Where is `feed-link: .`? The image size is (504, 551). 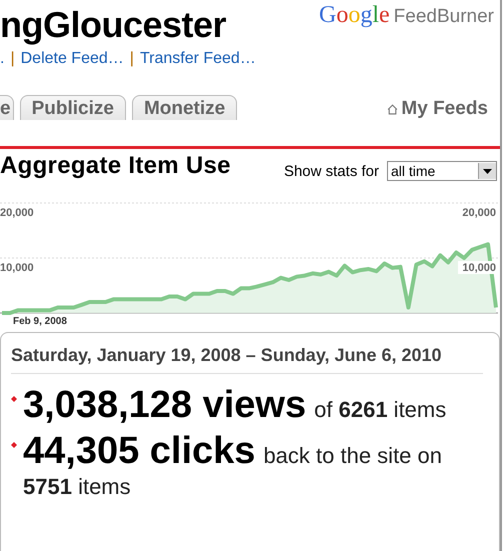
feed-link: . is located at coordinates (2, 59).